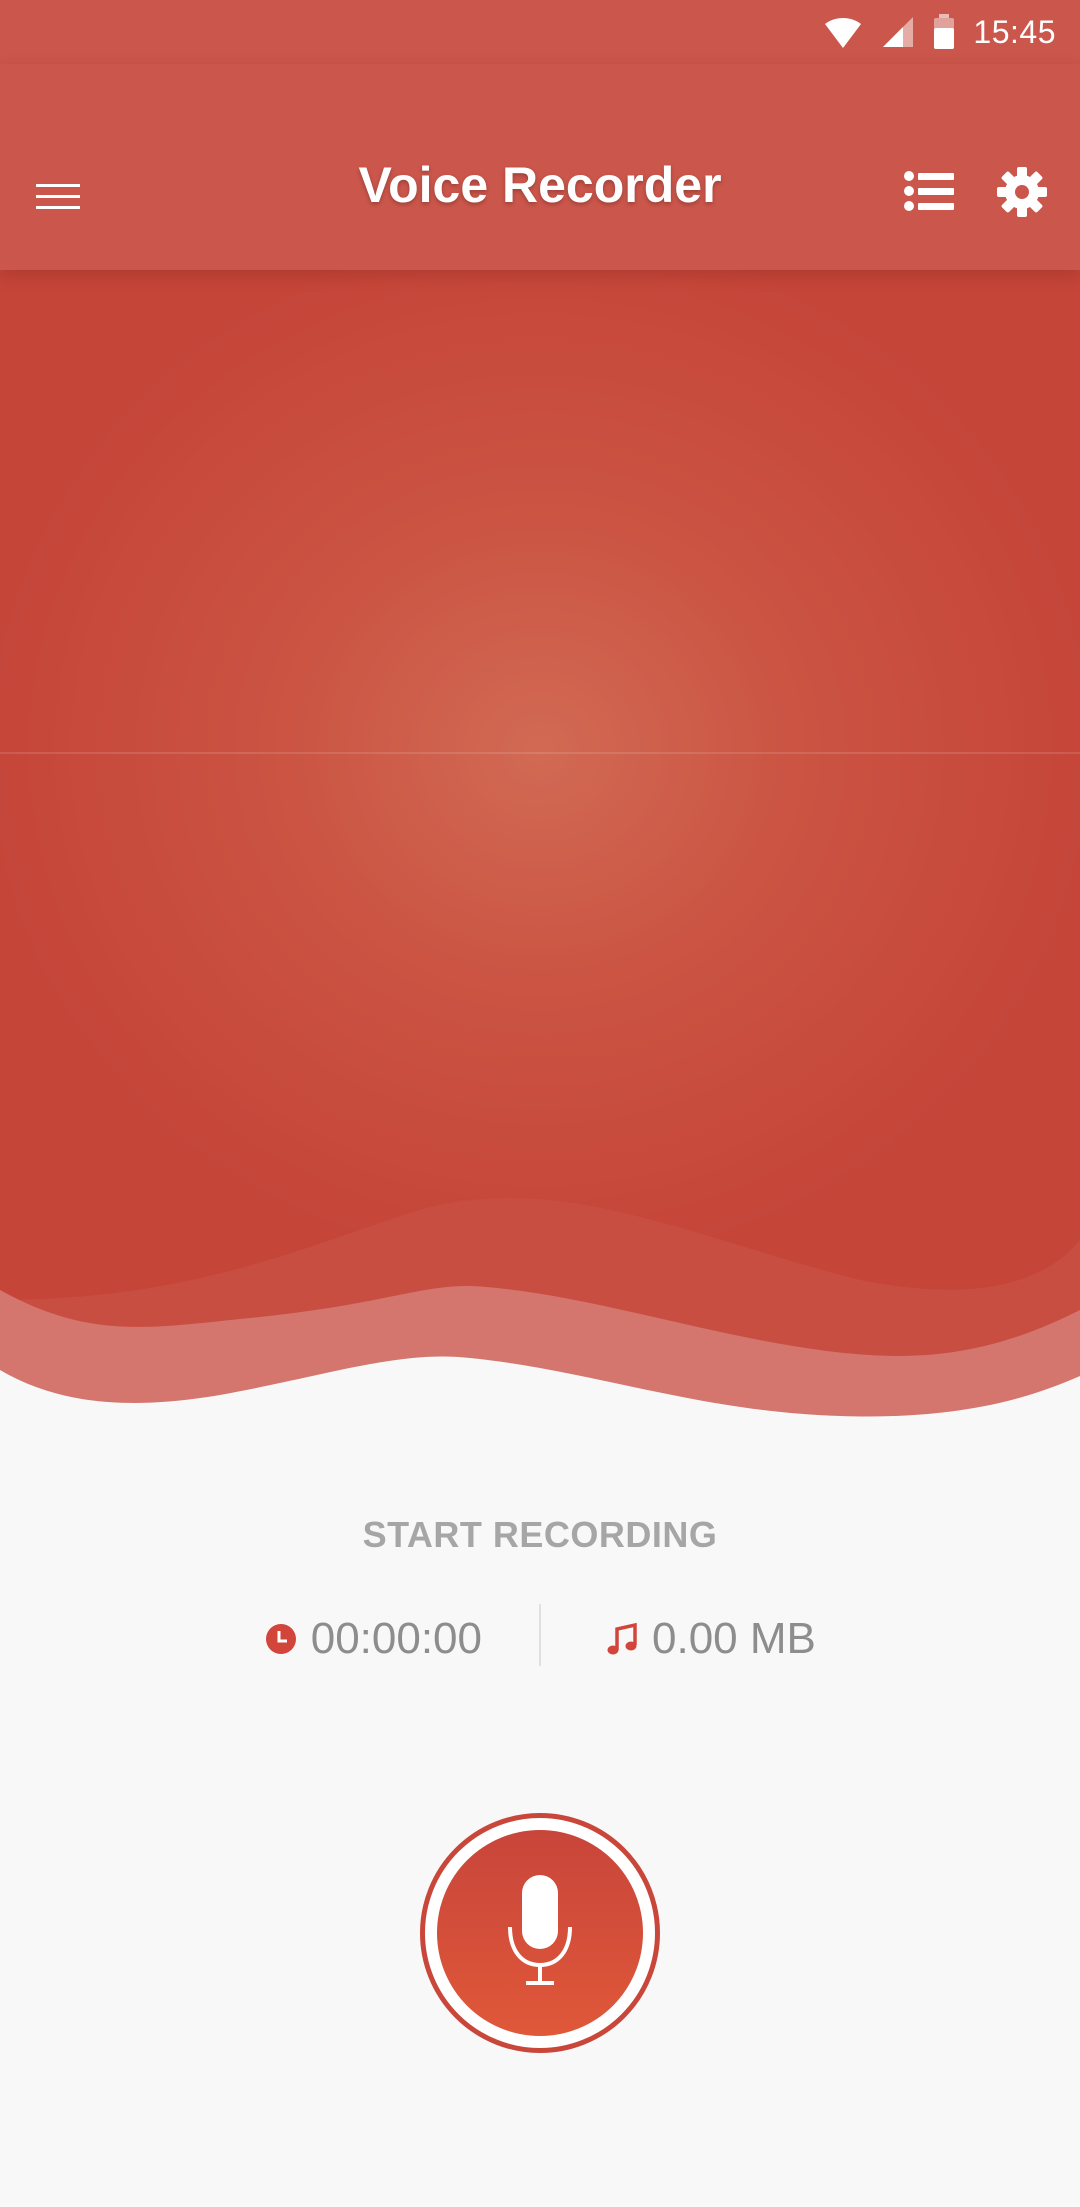 Image resolution: width=1080 pixels, height=2207 pixels. I want to click on wifi-icon, so click(843, 33).